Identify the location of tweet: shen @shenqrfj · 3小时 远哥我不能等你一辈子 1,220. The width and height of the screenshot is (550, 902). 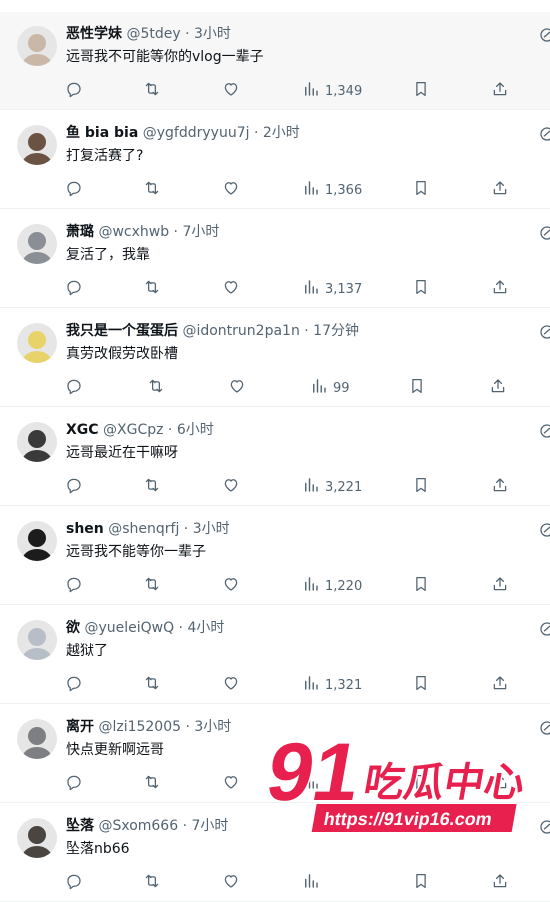
(275, 556).